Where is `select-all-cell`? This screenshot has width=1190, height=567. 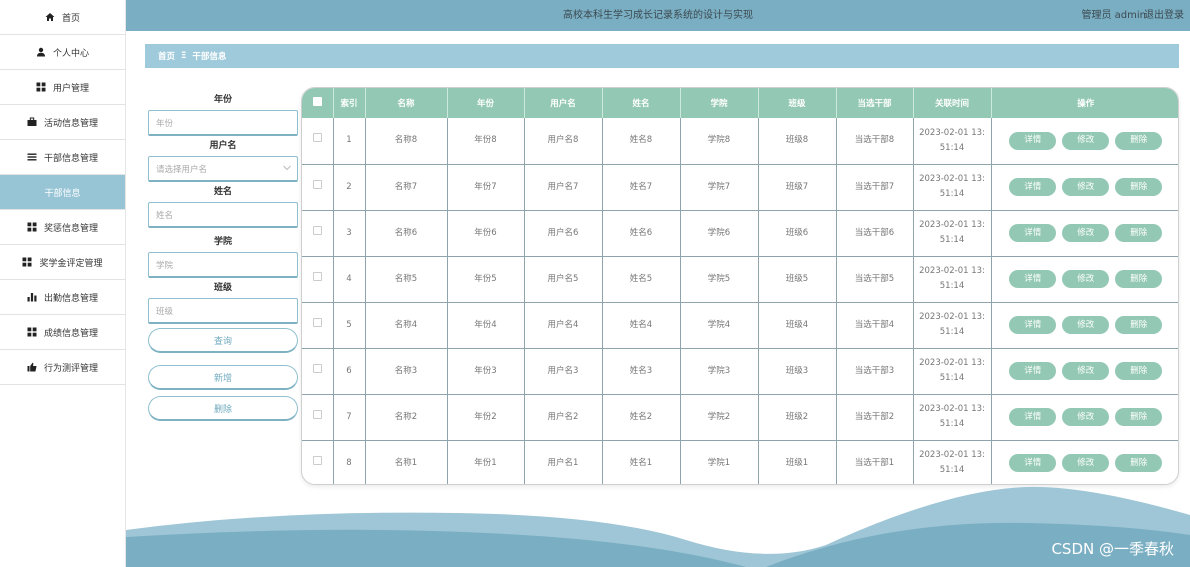 select-all-cell is located at coordinates (318, 103).